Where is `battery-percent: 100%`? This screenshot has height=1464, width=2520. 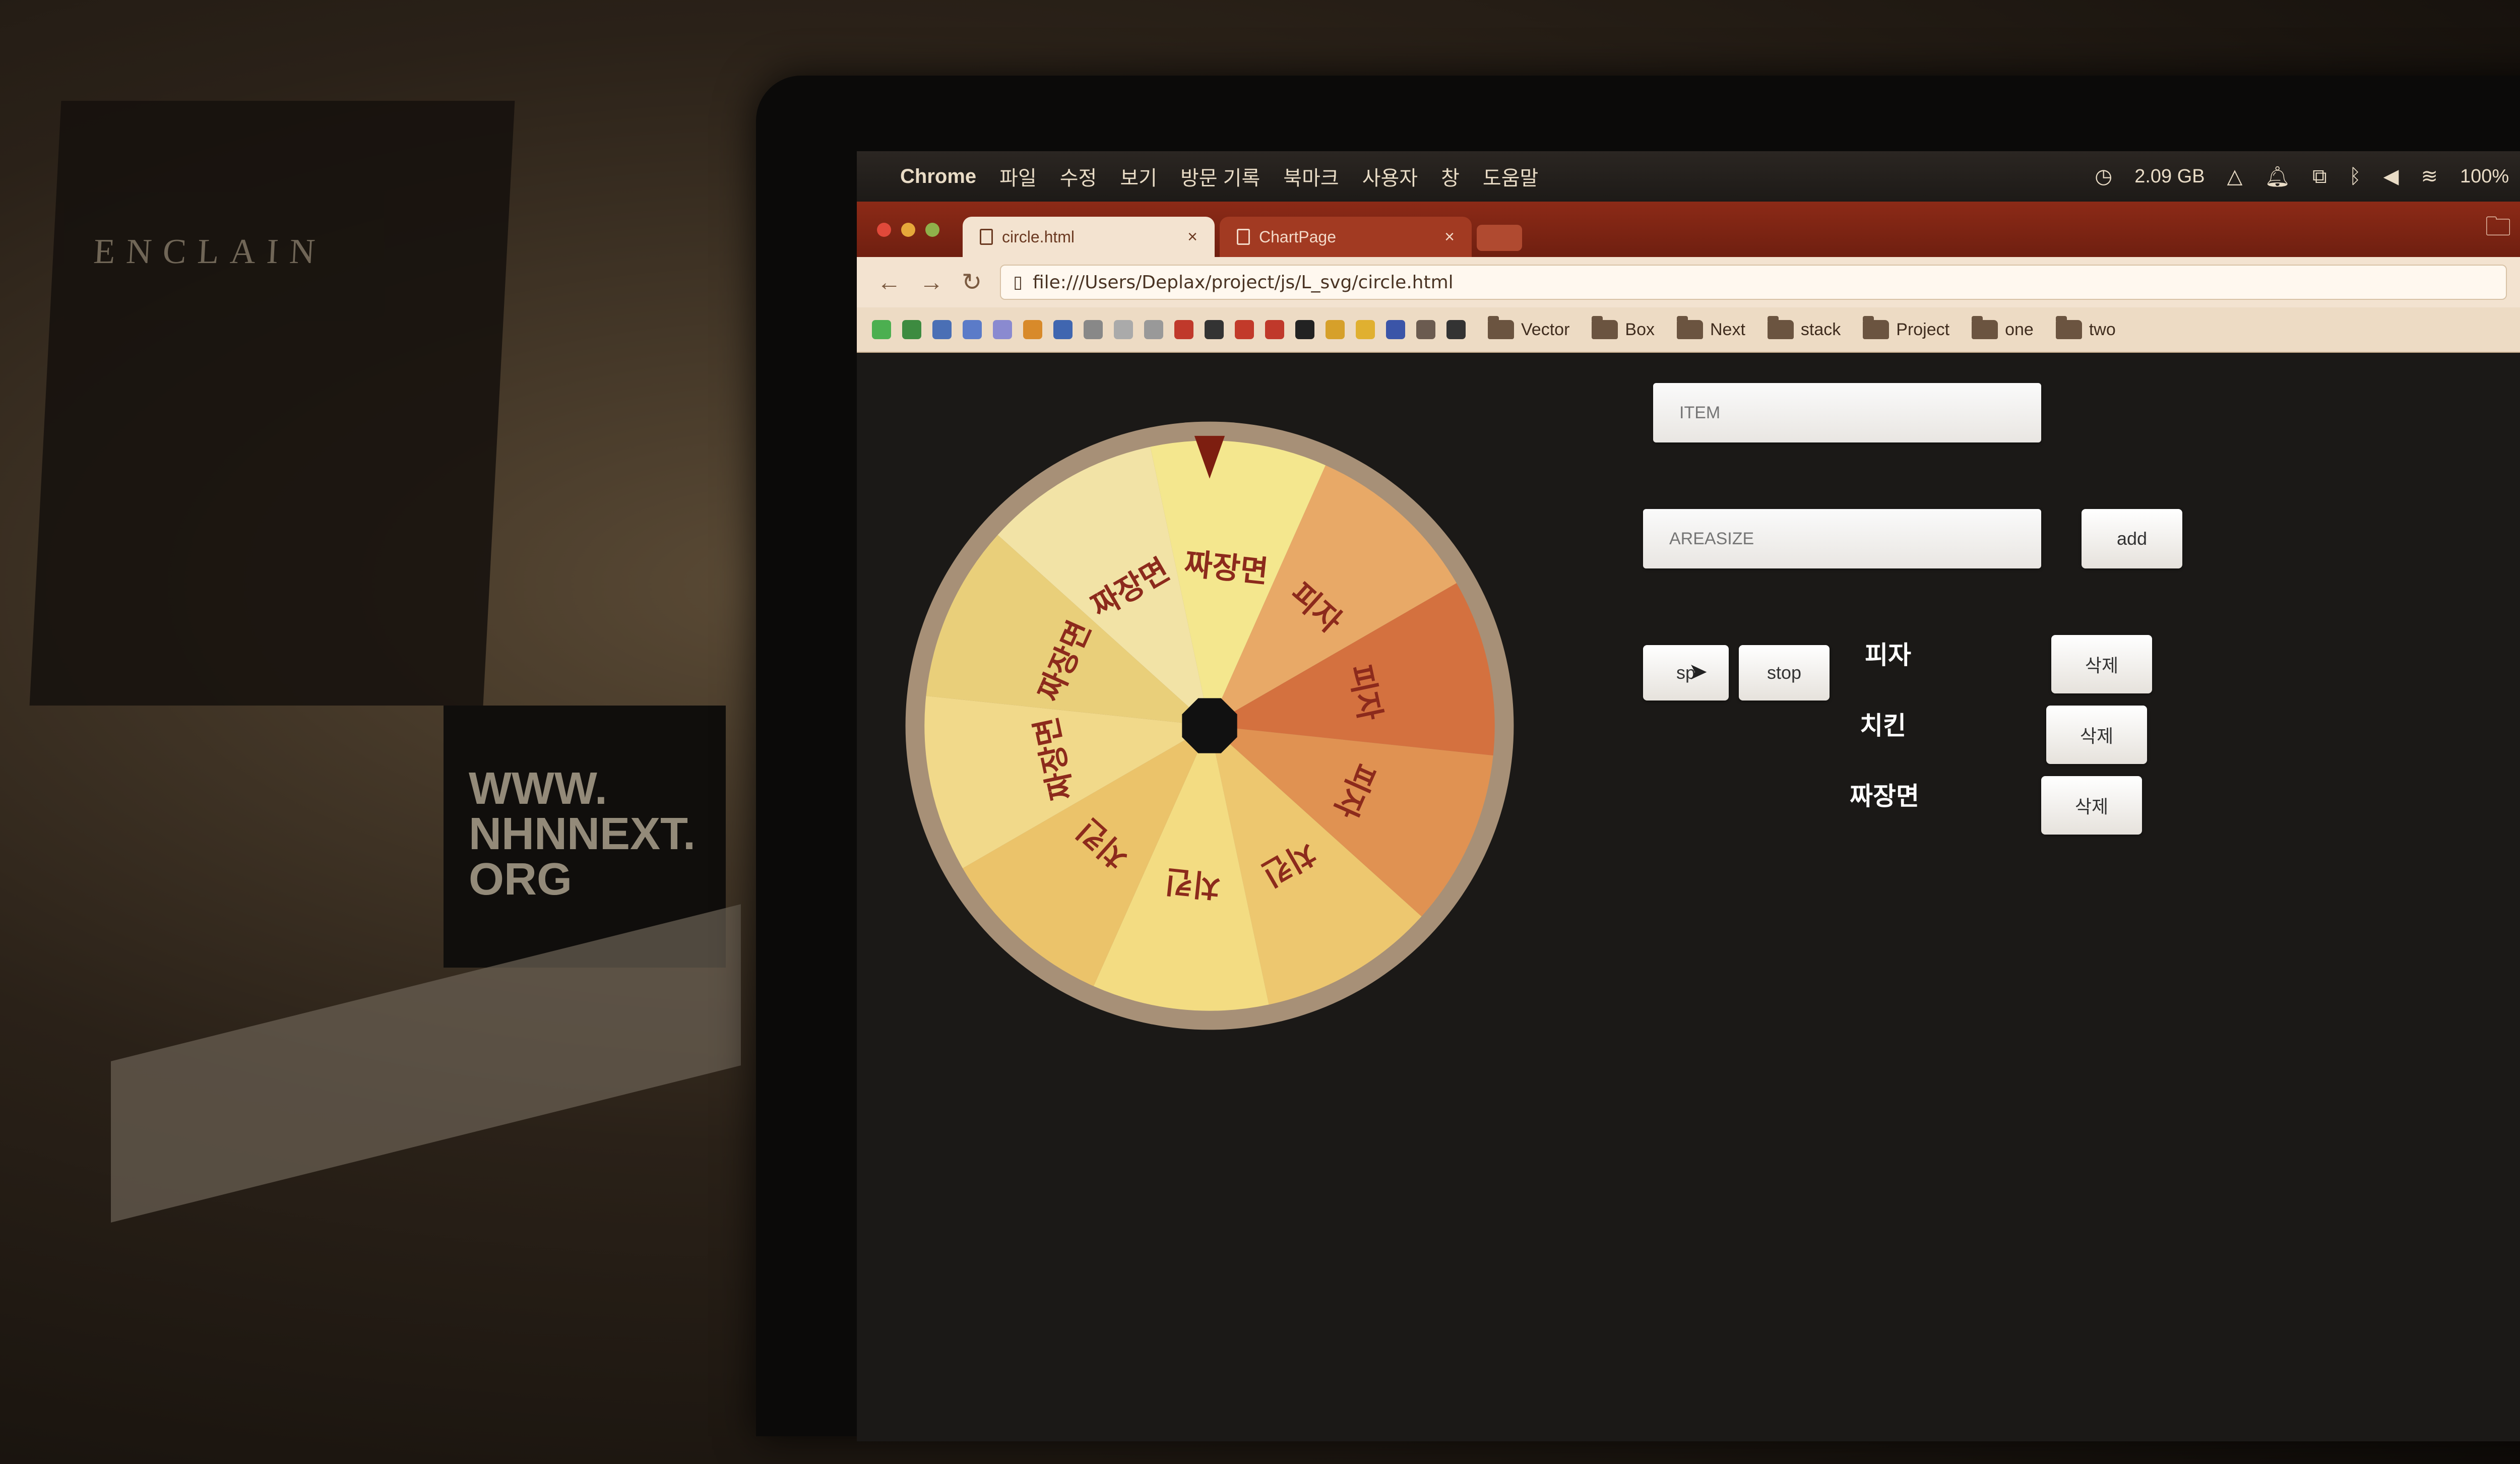
battery-percent: 100% is located at coordinates (2484, 176).